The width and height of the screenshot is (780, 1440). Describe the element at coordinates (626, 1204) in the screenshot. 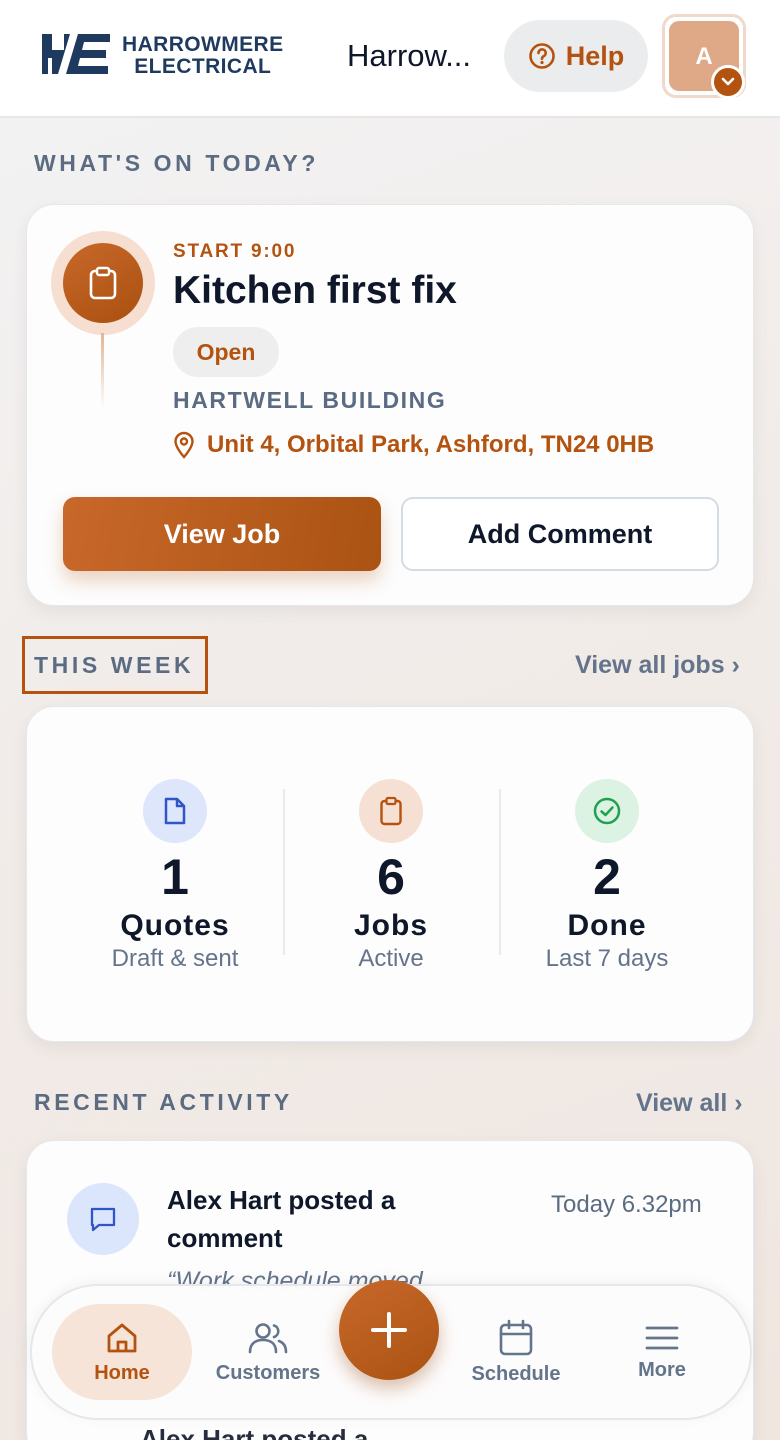

I see `activity-item-time: Today 6.32pm` at that location.